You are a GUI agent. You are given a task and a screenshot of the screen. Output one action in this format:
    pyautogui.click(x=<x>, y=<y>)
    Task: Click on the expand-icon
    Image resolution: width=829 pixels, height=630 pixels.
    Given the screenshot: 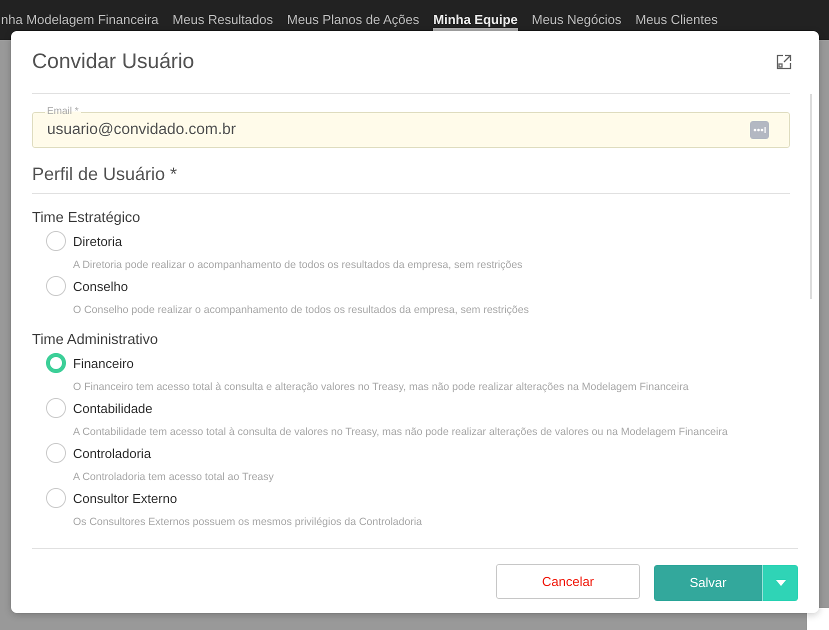 What is the action you would take?
    pyautogui.click(x=784, y=62)
    